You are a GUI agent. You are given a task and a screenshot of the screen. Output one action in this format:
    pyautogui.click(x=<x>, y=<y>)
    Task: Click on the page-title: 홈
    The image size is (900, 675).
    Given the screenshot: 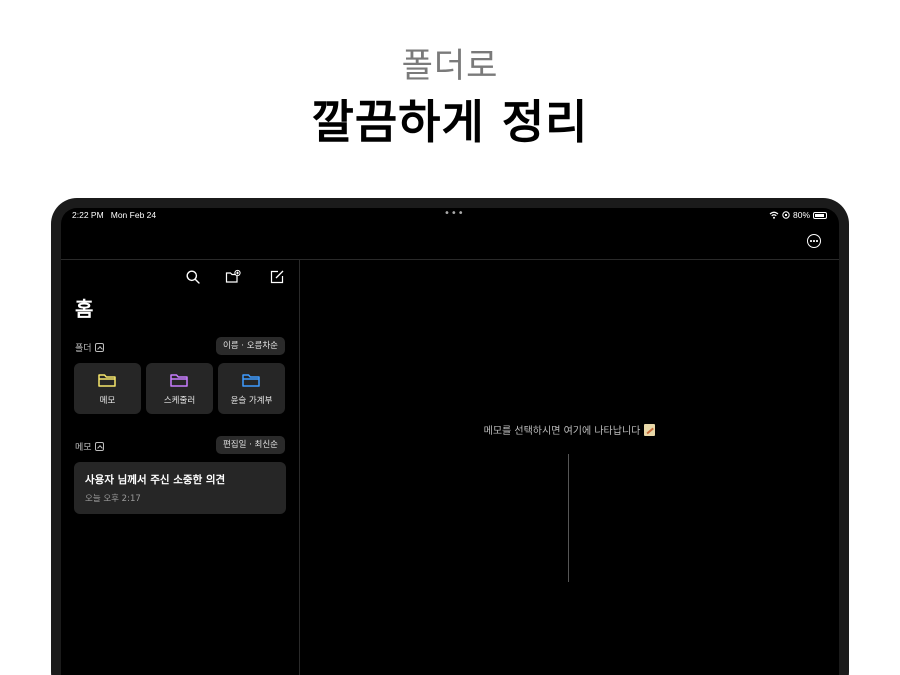 What is the action you would take?
    pyautogui.click(x=84, y=309)
    